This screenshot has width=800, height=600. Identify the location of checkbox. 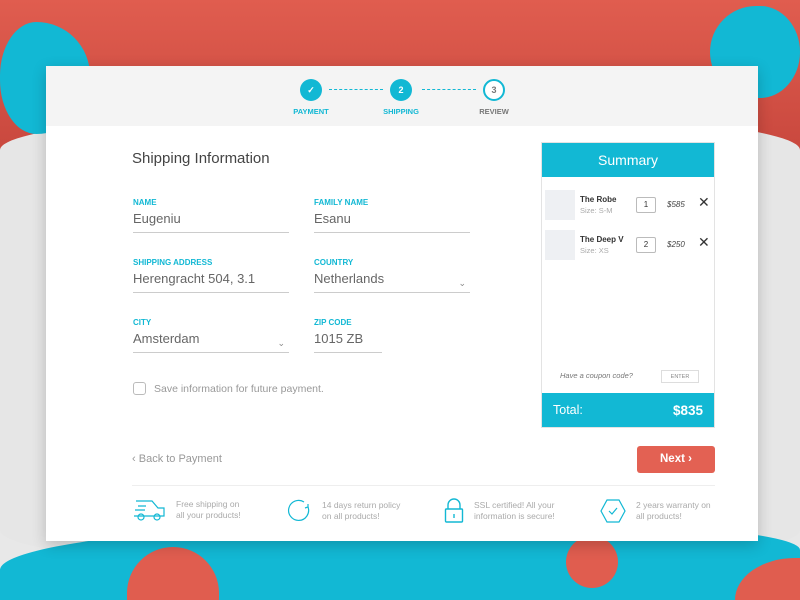
(139, 388).